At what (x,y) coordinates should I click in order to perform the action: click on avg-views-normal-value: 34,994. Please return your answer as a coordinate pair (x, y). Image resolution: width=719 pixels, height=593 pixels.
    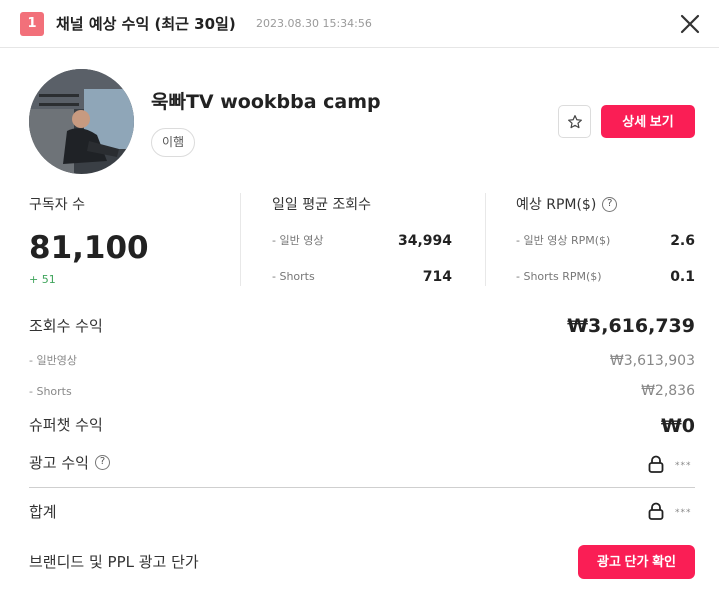
    Looking at the image, I should click on (424, 241).